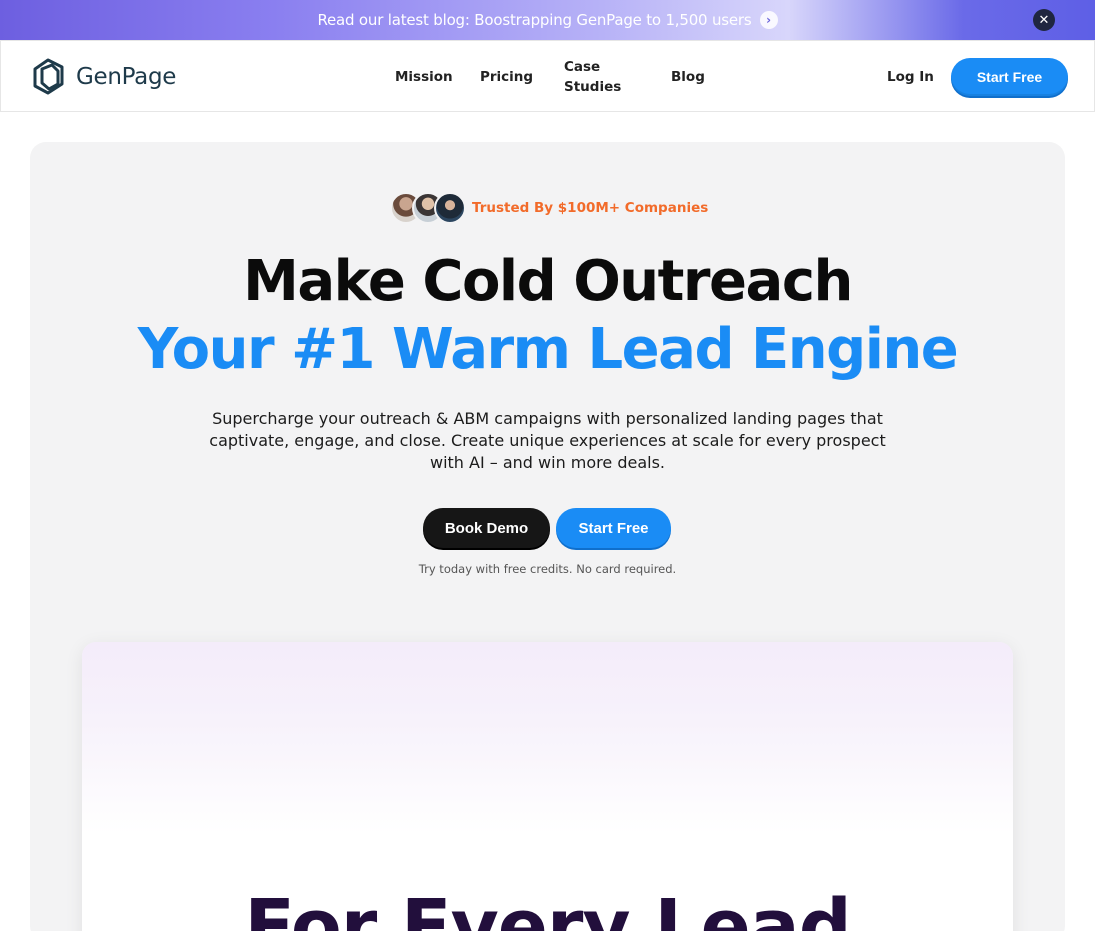  What do you see at coordinates (613, 528) in the screenshot?
I see `hero-start-free-button: Start Free` at bounding box center [613, 528].